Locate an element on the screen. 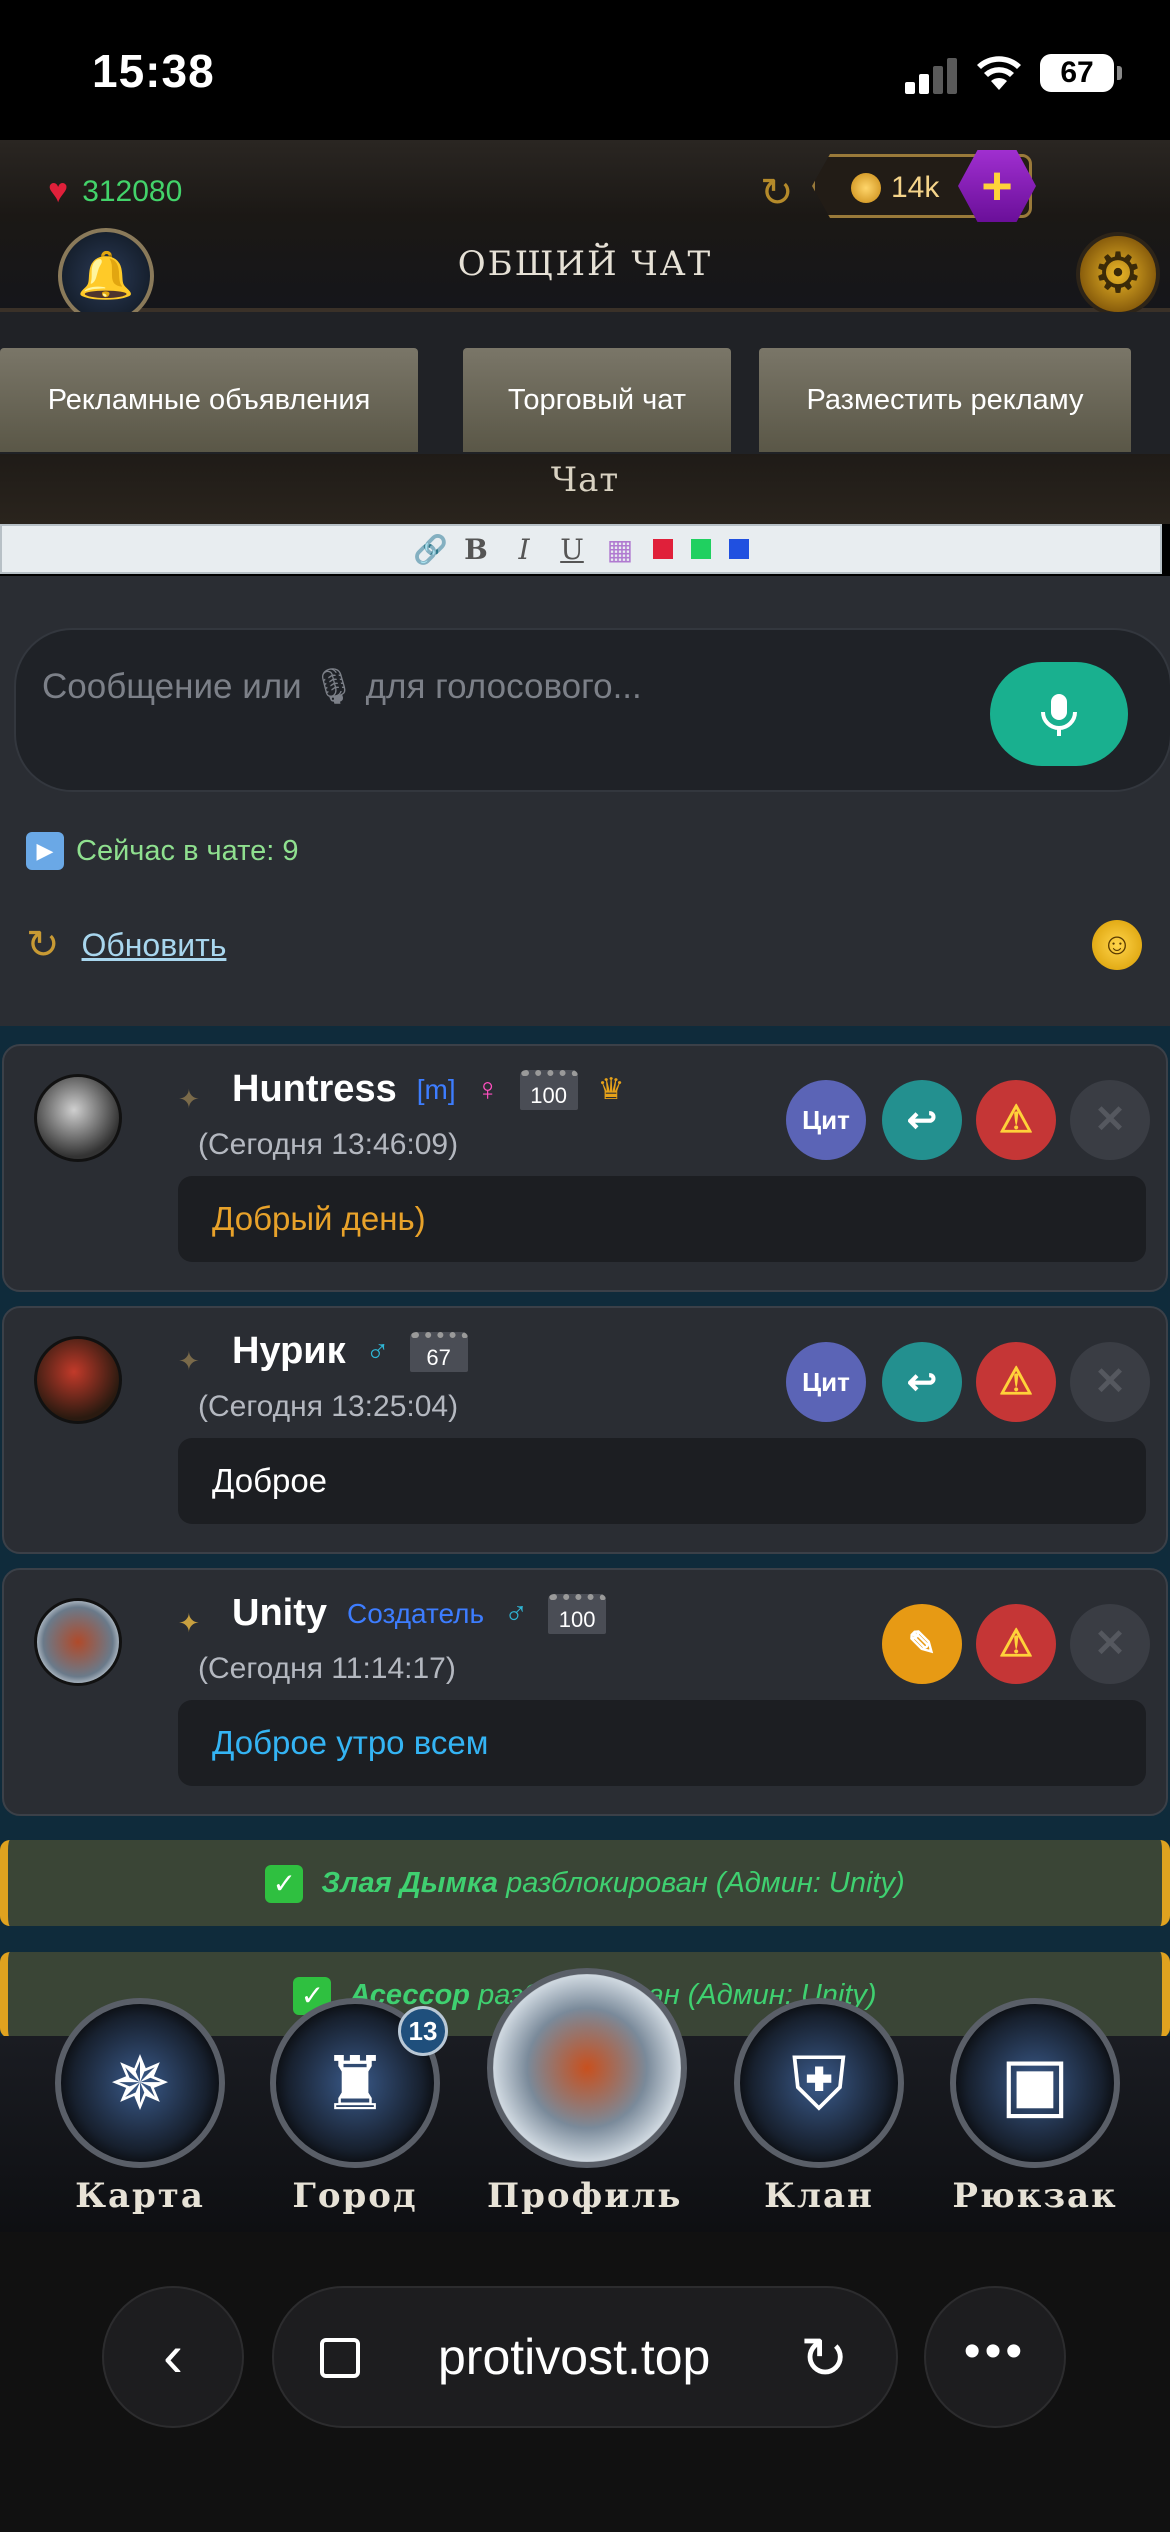 The height and width of the screenshot is (2532, 1170). shield-icon: ⛨ is located at coordinates (819, 2083).